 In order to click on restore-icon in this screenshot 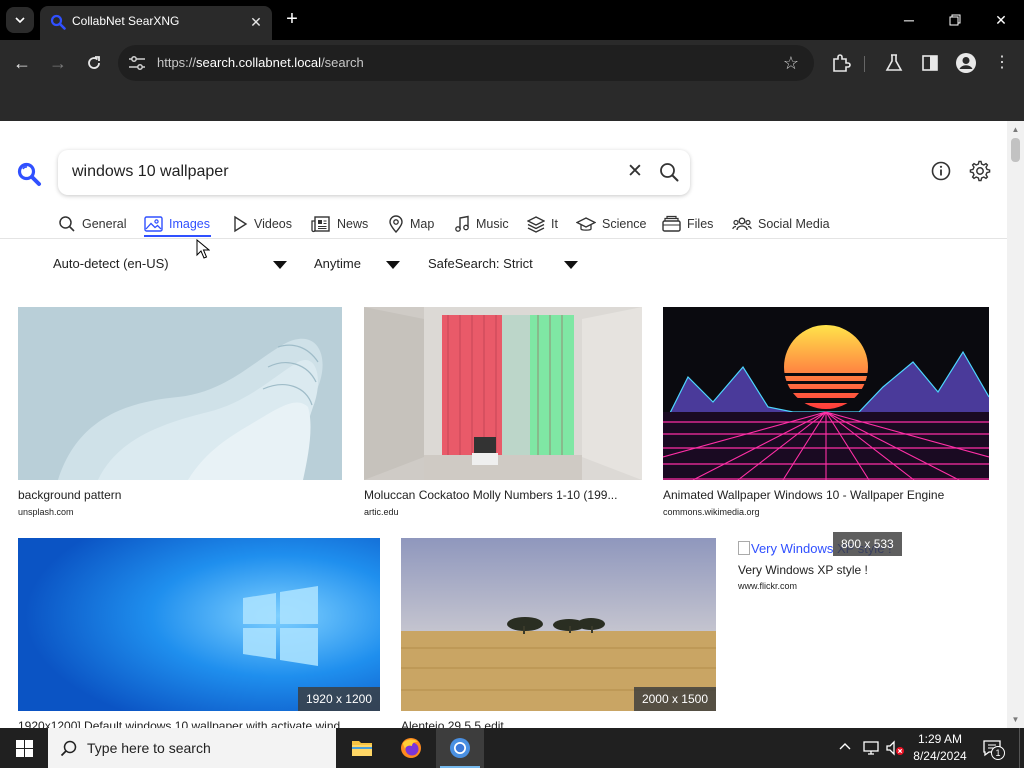, I will do `click(955, 20)`.